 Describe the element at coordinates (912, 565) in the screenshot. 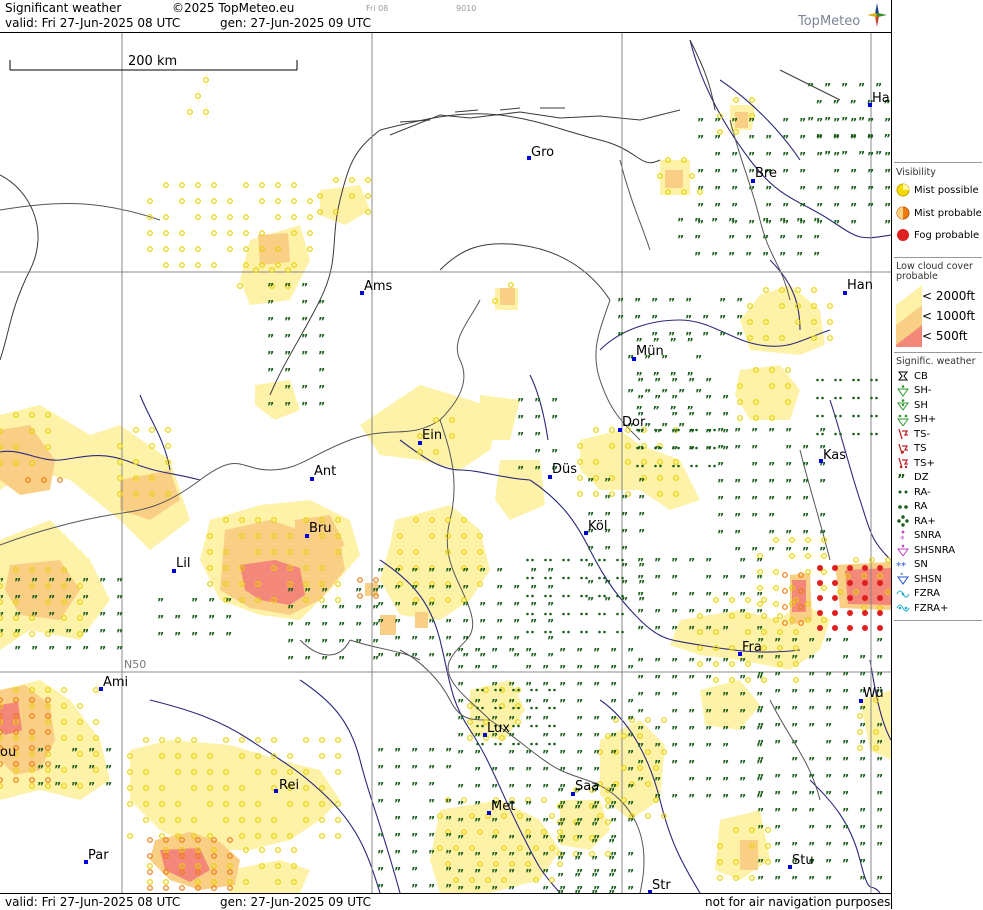

I see `legend-wx-sn: ** SN` at that location.